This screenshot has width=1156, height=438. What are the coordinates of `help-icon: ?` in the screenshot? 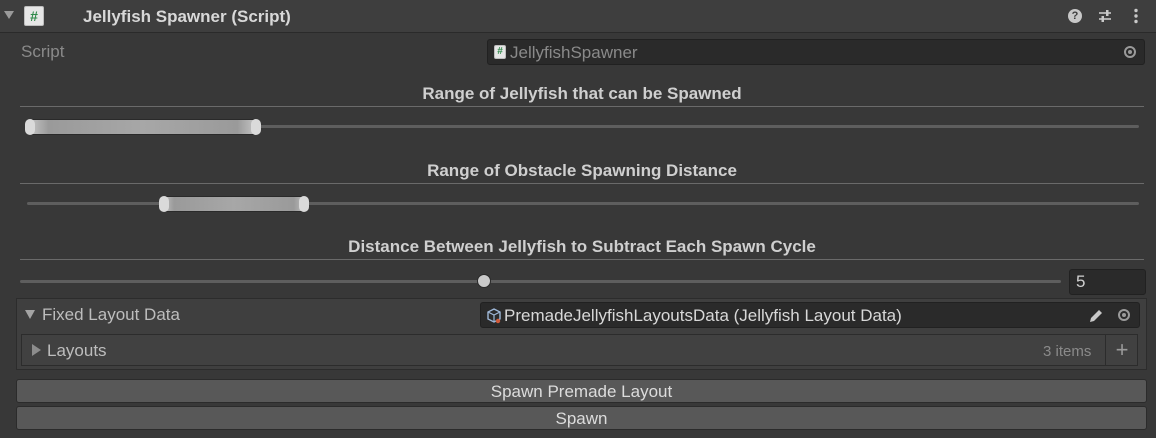 It's located at (1075, 16).